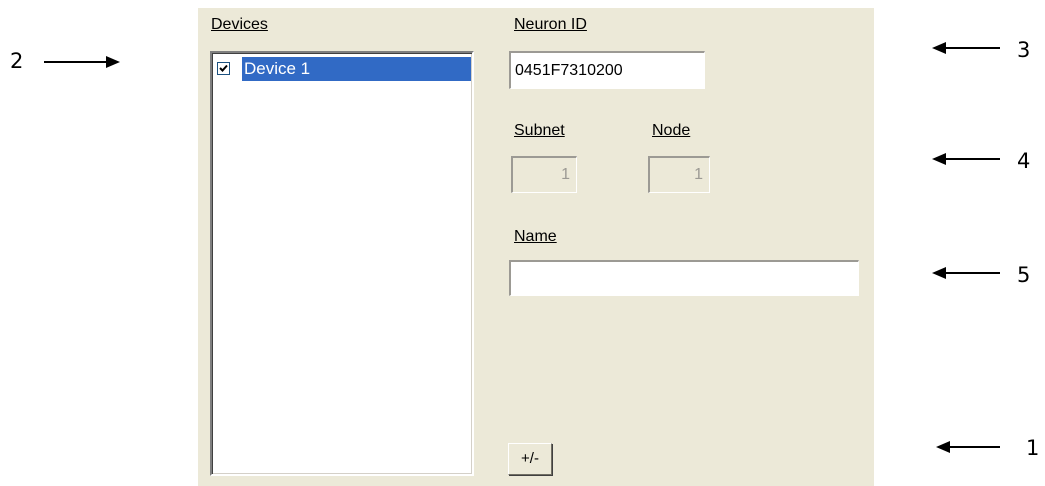  I want to click on devices-label: Devices, so click(239, 24).